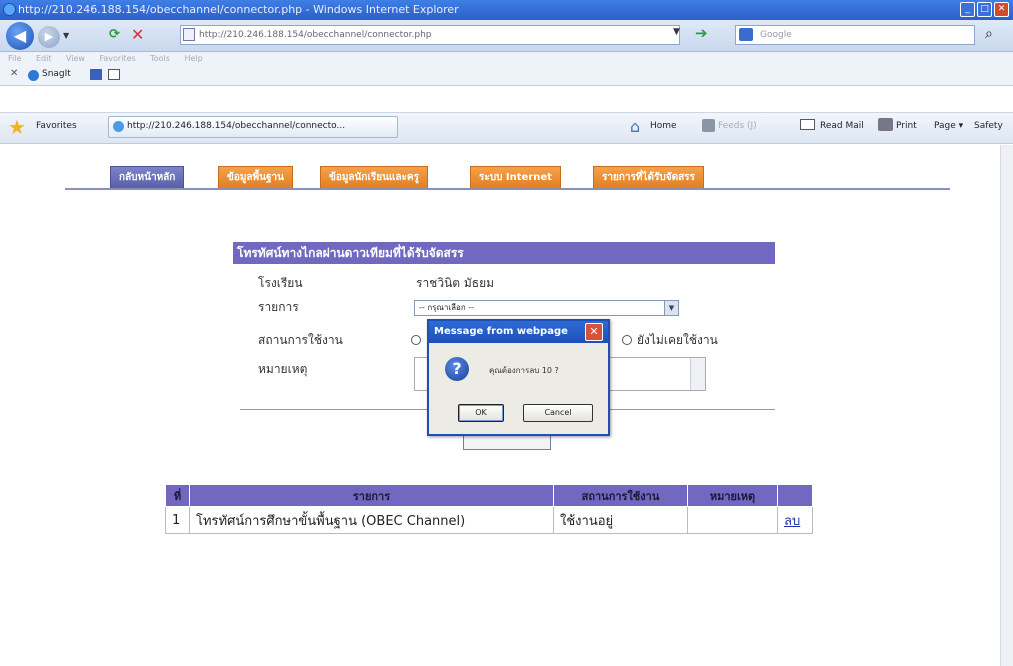 The width and height of the screenshot is (1013, 666). What do you see at coordinates (518, 332) in the screenshot?
I see `dialog-title: Message from webpage` at bounding box center [518, 332].